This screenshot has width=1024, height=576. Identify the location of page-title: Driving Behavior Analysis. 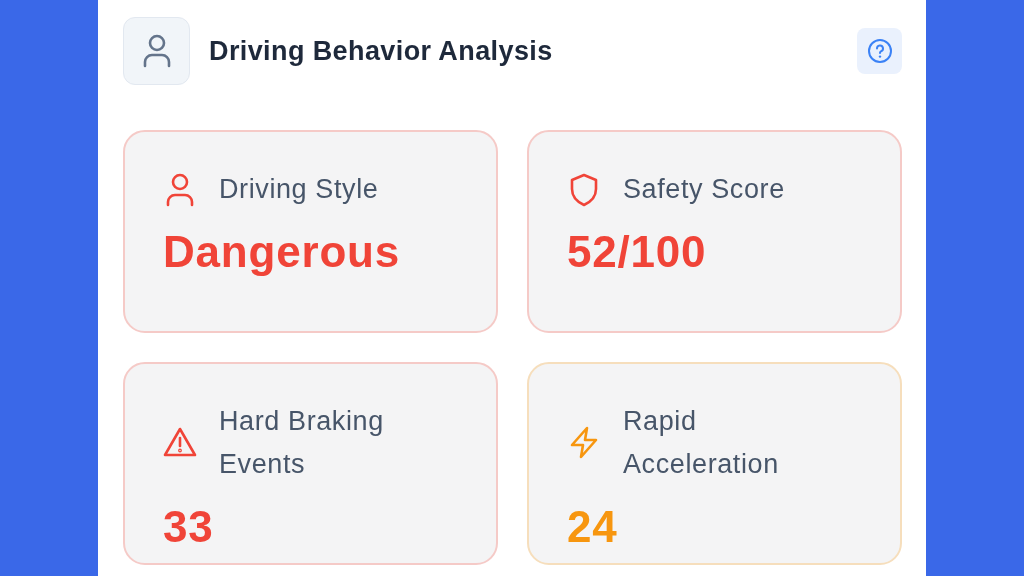
(381, 51).